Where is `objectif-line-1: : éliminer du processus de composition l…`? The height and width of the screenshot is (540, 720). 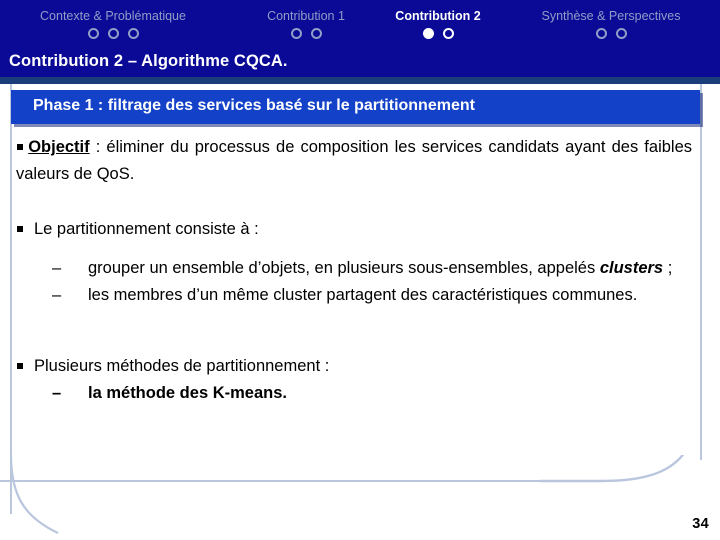
objectif-line-1: : éliminer du processus de composition l… is located at coordinates (286, 147).